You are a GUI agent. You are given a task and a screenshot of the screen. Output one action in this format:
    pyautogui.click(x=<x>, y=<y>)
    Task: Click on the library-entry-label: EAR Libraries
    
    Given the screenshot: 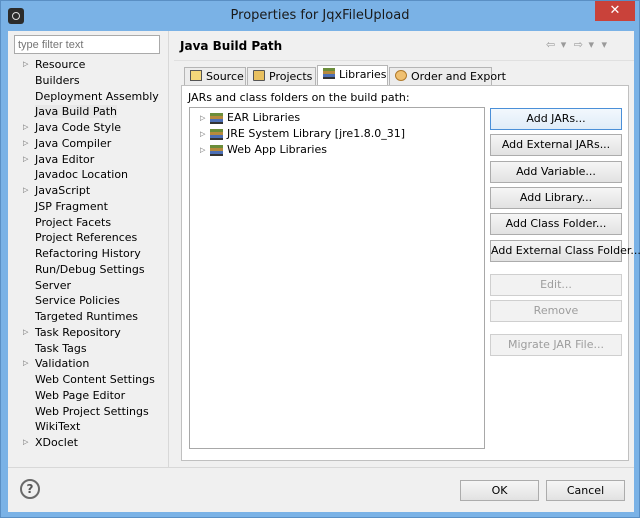 What is the action you would take?
    pyautogui.click(x=264, y=117)
    